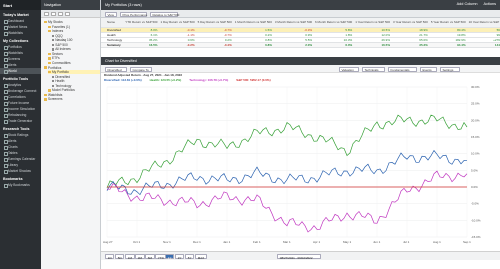  What do you see at coordinates (64, 40) in the screenshot?
I see `nav-tree-label: Nasdaq 100` at bounding box center [64, 40].